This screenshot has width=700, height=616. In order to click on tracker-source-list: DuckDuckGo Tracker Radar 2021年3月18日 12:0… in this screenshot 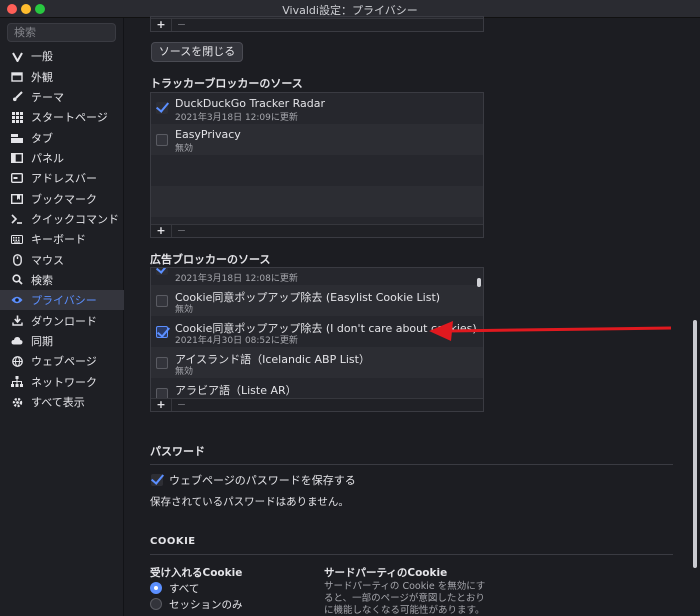, I will do `click(317, 165)`.